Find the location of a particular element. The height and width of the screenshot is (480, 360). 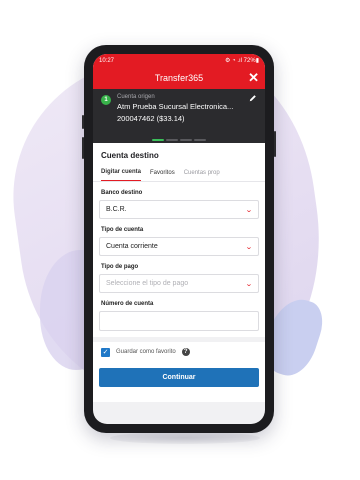

footer-actions: Continuar is located at coordinates (179, 382).